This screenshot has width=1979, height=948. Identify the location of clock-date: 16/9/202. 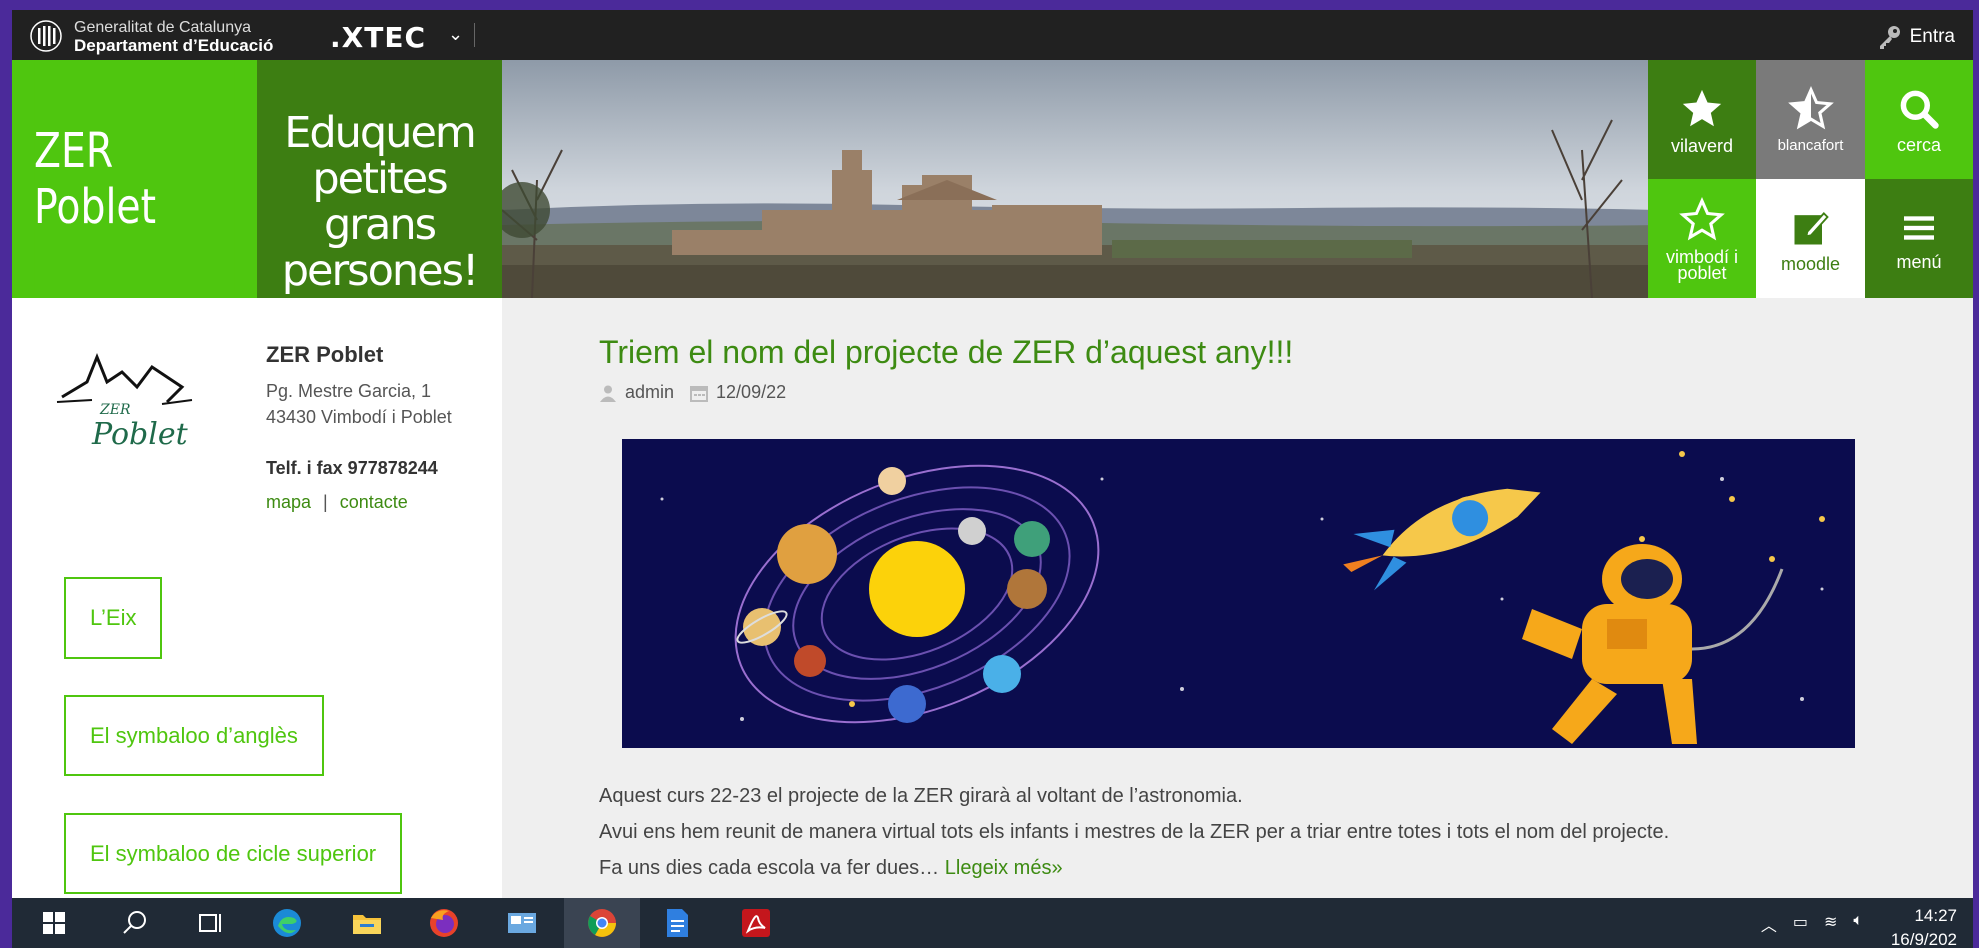
(1923, 939).